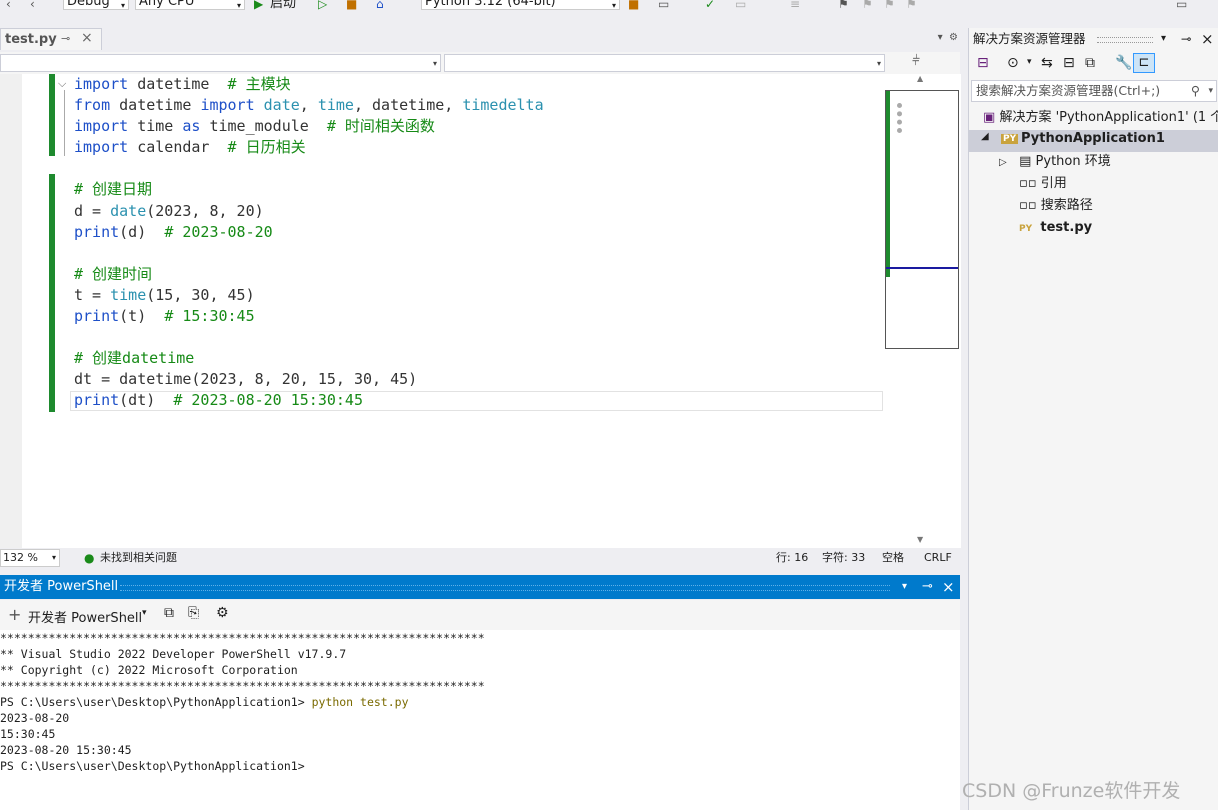 The height and width of the screenshot is (810, 1218). What do you see at coordinates (380, 5) in the screenshot?
I see `browser-icon: ⌂` at bounding box center [380, 5].